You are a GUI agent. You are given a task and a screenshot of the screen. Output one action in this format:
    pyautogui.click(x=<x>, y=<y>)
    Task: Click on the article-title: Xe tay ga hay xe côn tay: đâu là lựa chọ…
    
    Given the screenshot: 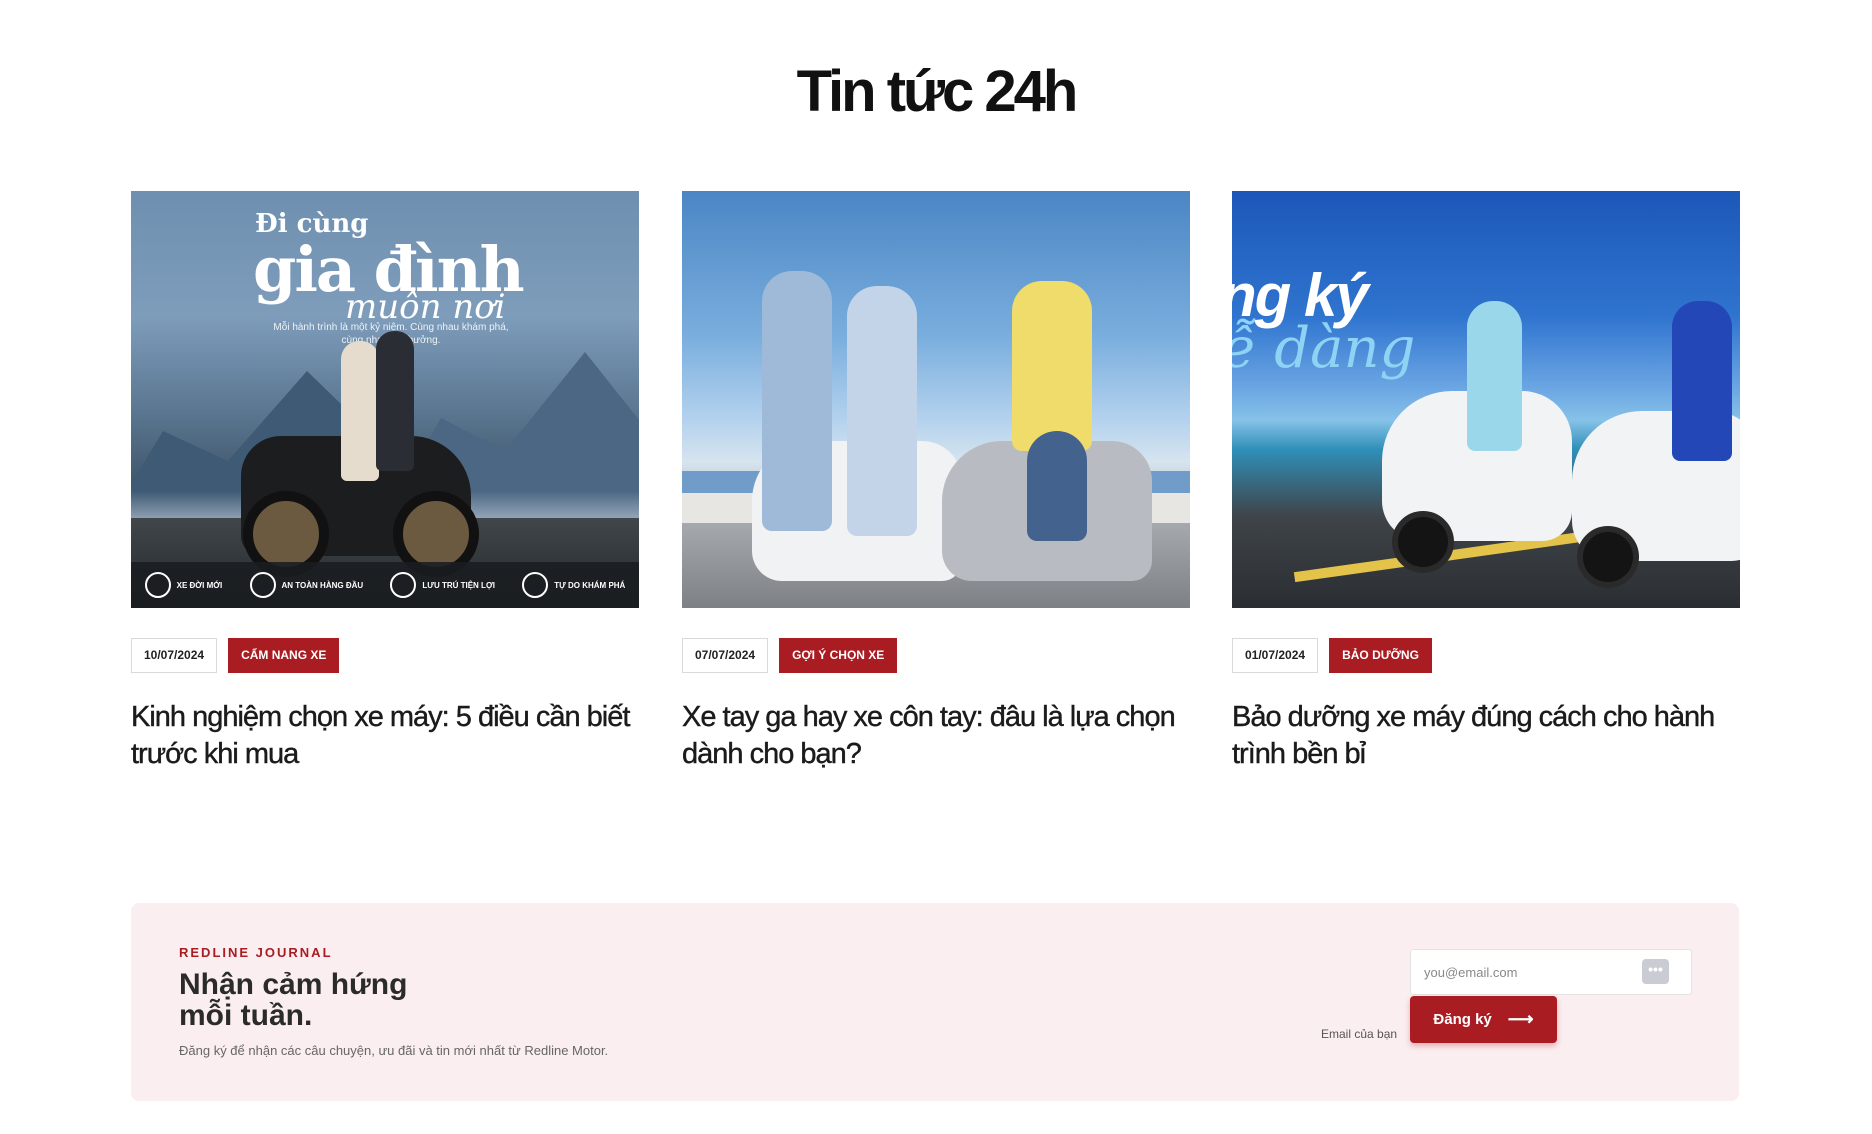 What is the action you would take?
    pyautogui.click(x=936, y=736)
    